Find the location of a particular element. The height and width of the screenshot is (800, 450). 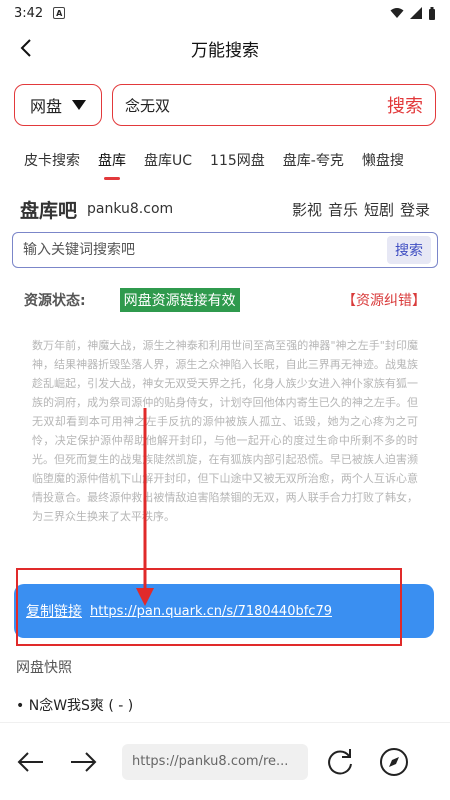

engine-dropdown: 网盘 is located at coordinates (58, 105).